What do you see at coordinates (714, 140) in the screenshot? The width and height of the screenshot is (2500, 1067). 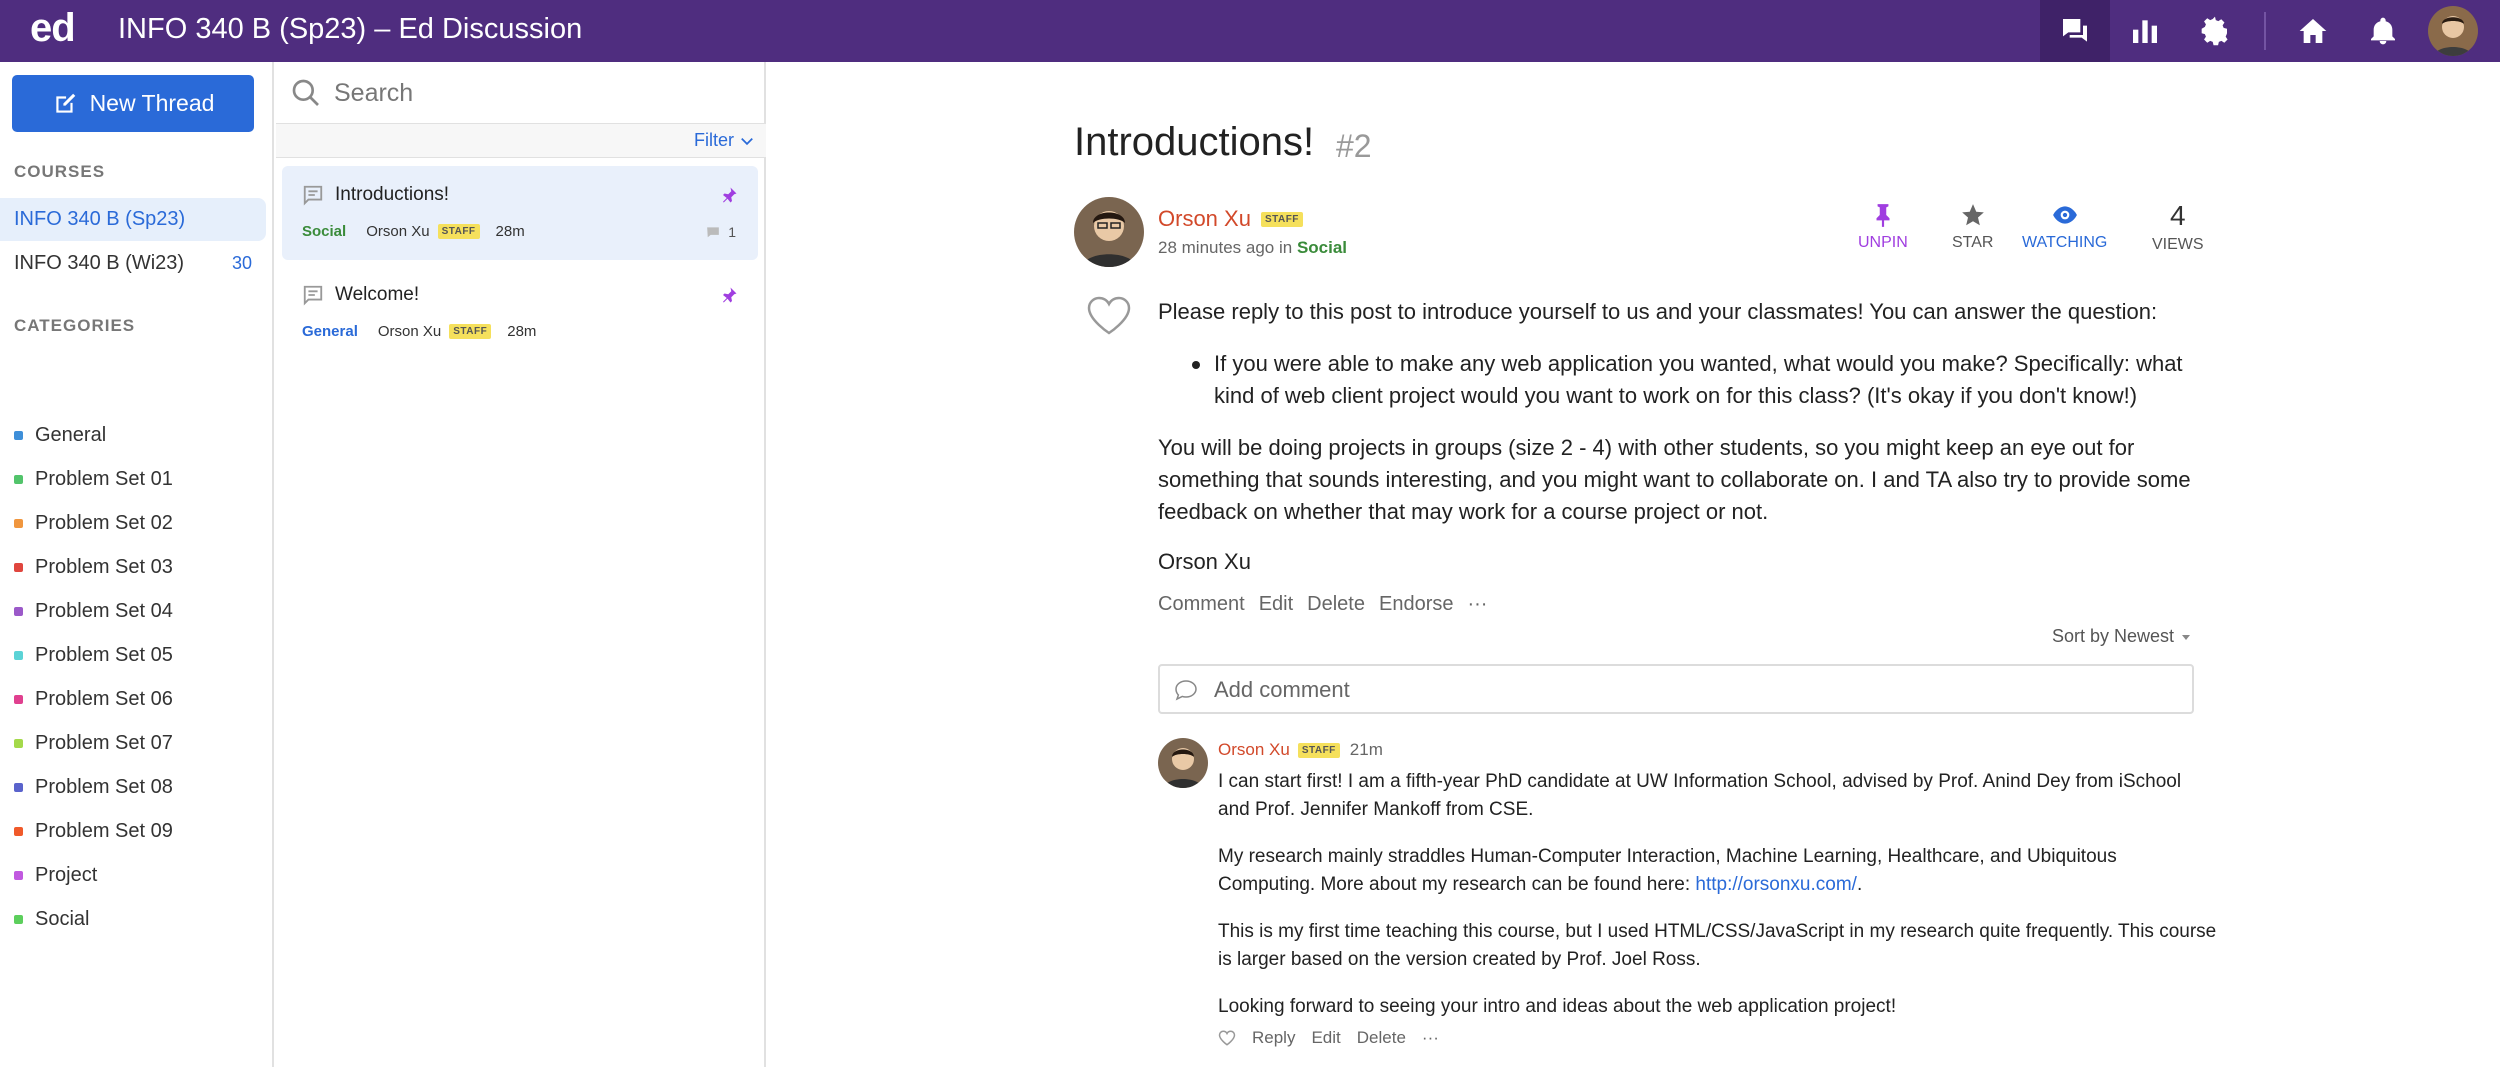 I see `filter-label: Filter` at bounding box center [714, 140].